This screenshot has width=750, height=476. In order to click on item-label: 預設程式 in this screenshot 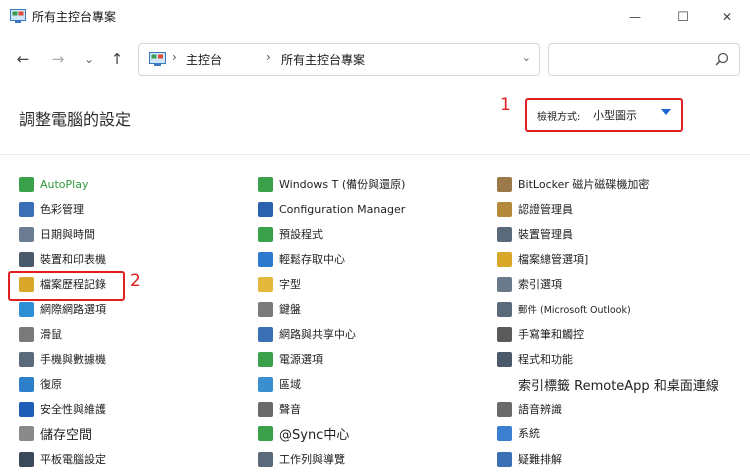, I will do `click(301, 234)`.